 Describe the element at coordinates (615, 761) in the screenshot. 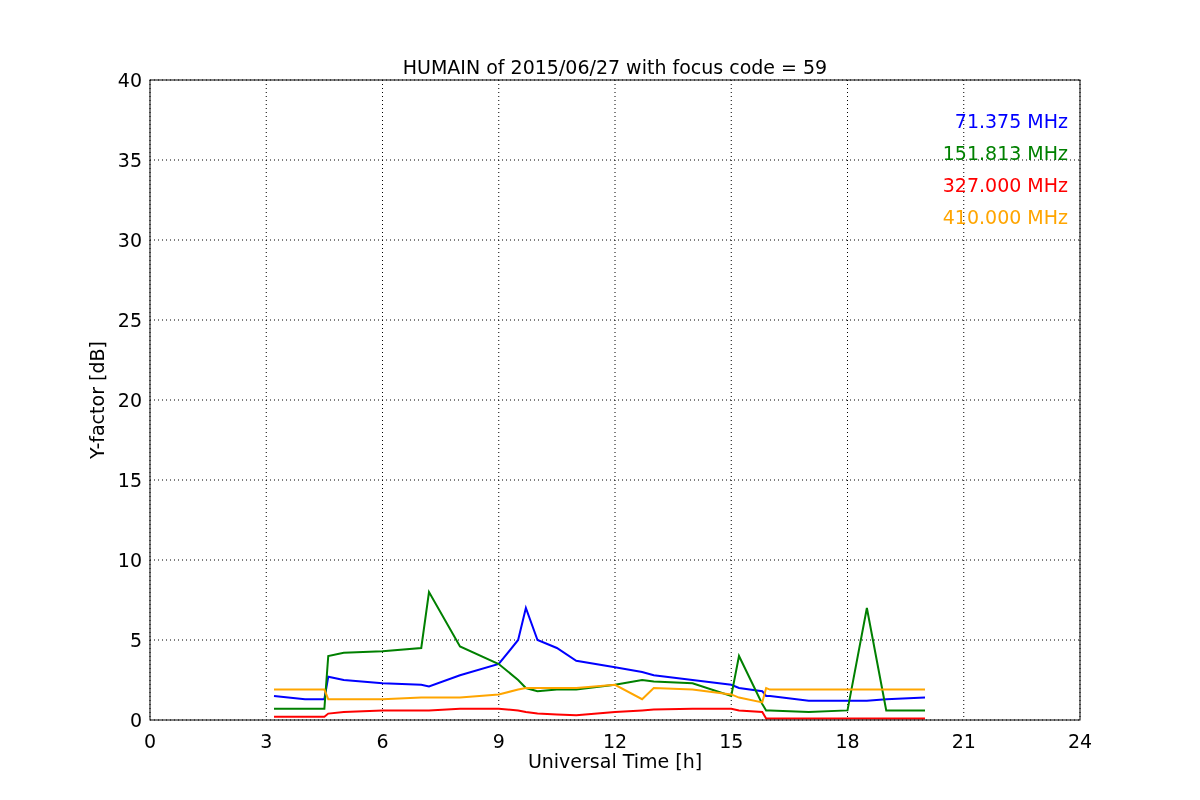

I see `axis-label: Universal Time [h]` at that location.